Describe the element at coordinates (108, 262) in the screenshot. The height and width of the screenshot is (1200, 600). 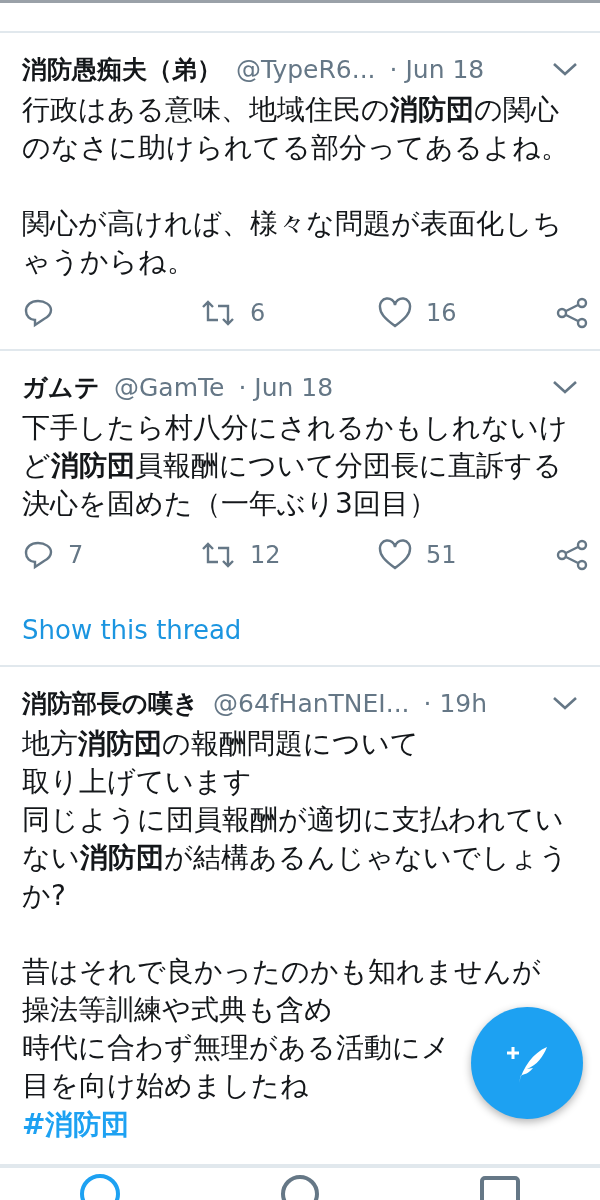
I see `tweet-text-line: ゃうからね。` at that location.